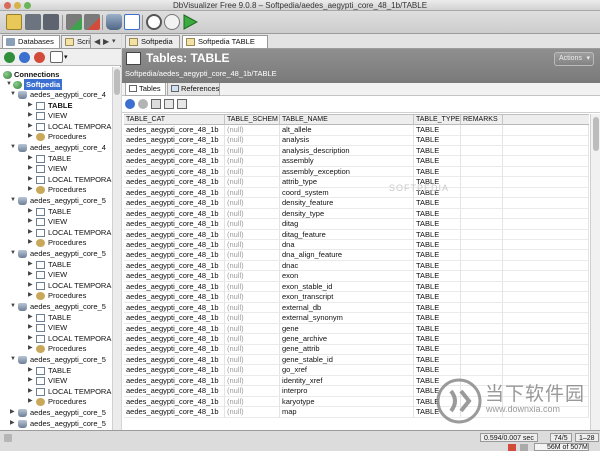 Image resolution: width=600 pixels, height=451 pixels. What do you see at coordinates (574, 59) in the screenshot?
I see `actions-button: Actions ▾` at bounding box center [574, 59].